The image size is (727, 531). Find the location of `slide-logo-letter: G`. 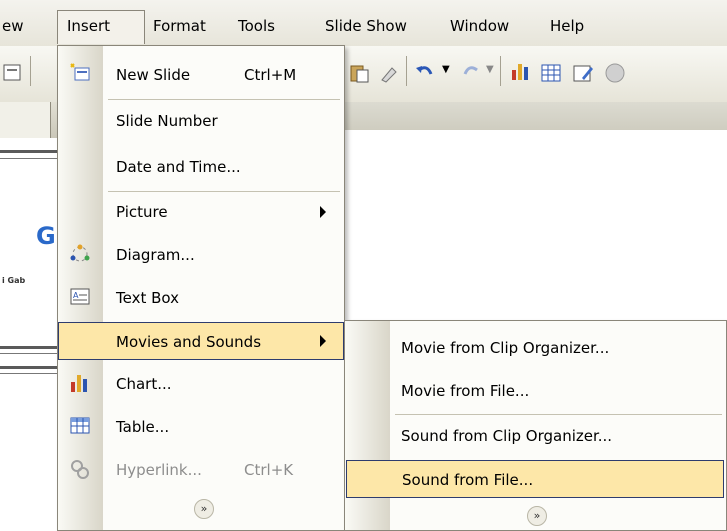

slide-logo-letter: G is located at coordinates (46, 236).